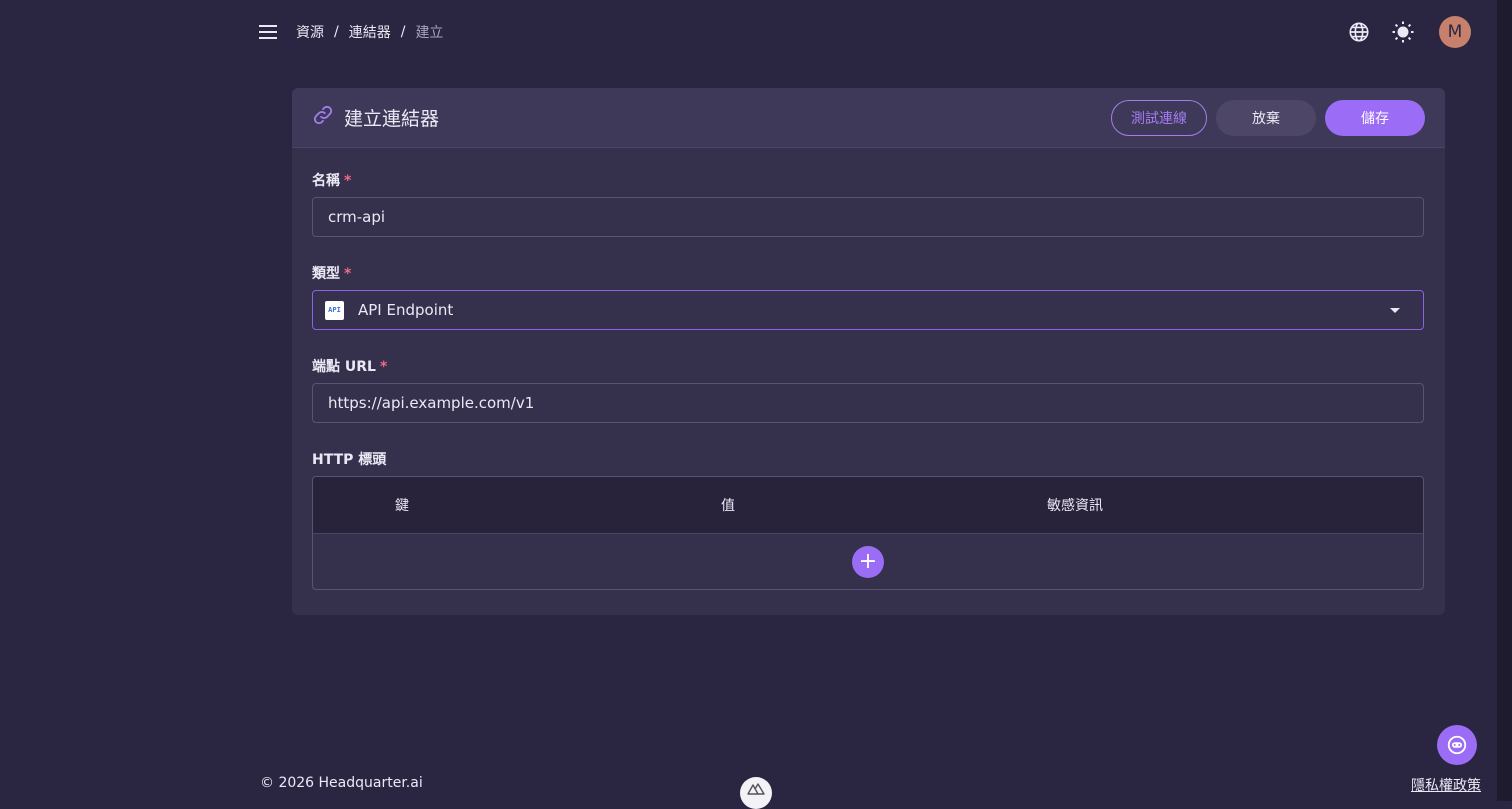  Describe the element at coordinates (1159, 117) in the screenshot. I see `test-connection-button: 測試連線` at that location.